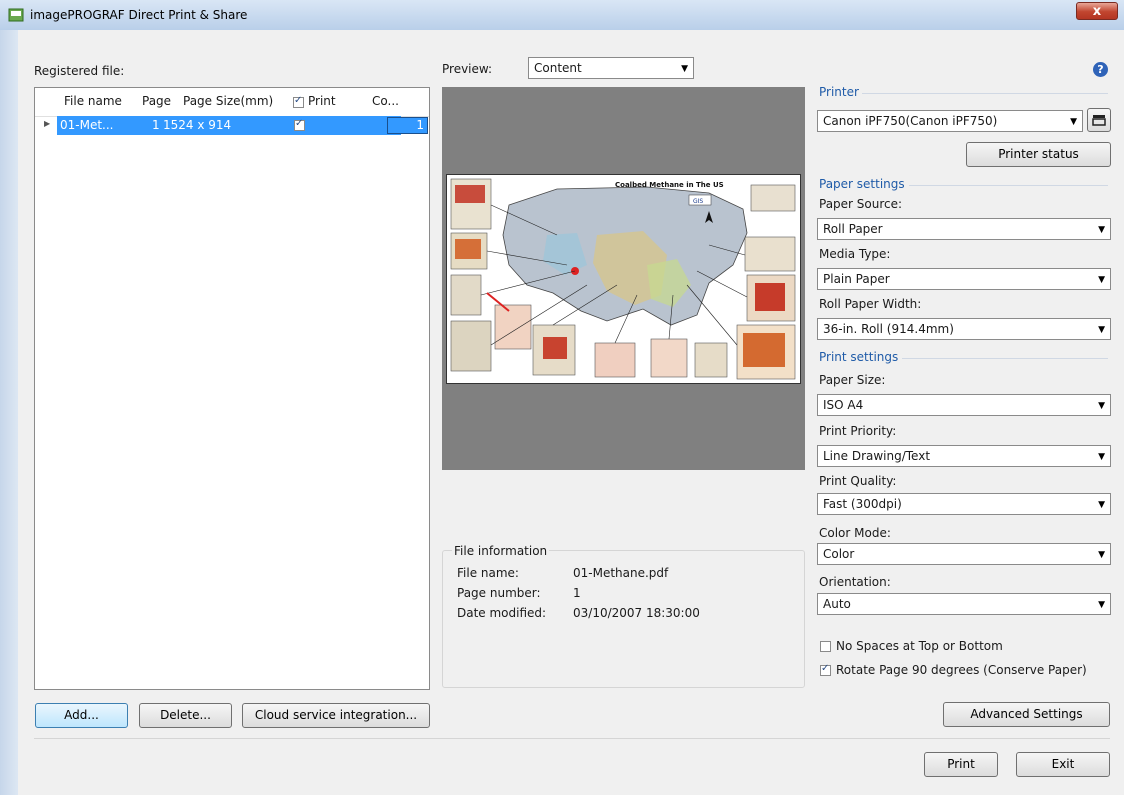 The image size is (1124, 795). I want to click on copies-field: 1, so click(407, 125).